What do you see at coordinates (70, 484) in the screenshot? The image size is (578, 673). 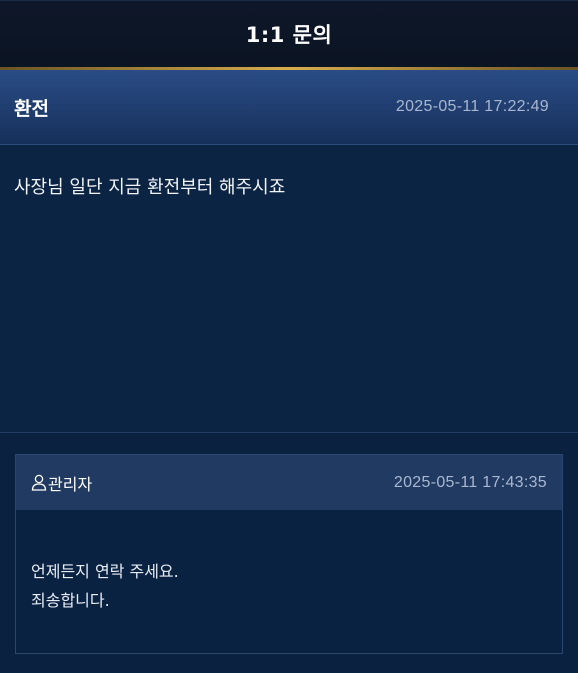 I see `reply-author-name: 관리자` at bounding box center [70, 484].